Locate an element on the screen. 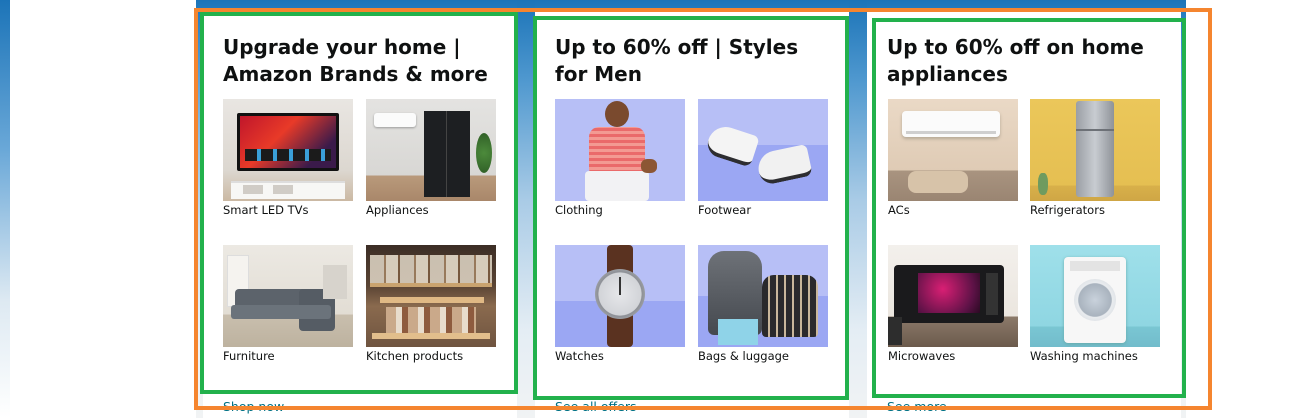 This screenshot has width=1311, height=418. page-right-margin is located at coordinates (1248, 209).